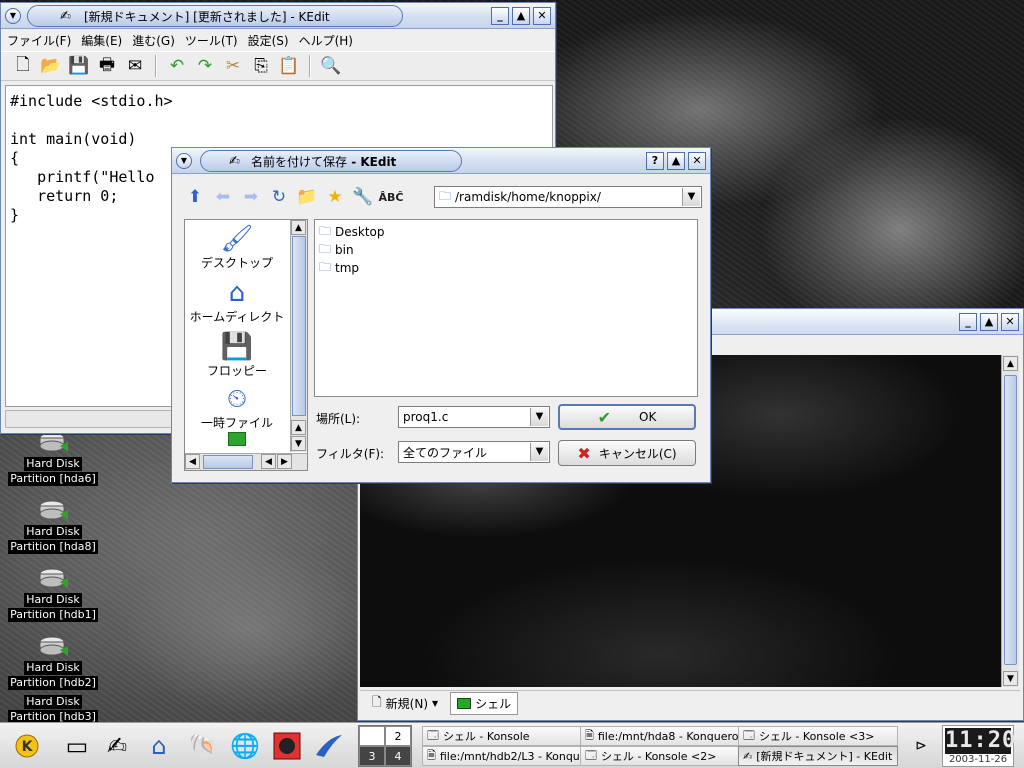  I want to click on place-desktop: 🖌 デスクトップ, so click(237, 247).